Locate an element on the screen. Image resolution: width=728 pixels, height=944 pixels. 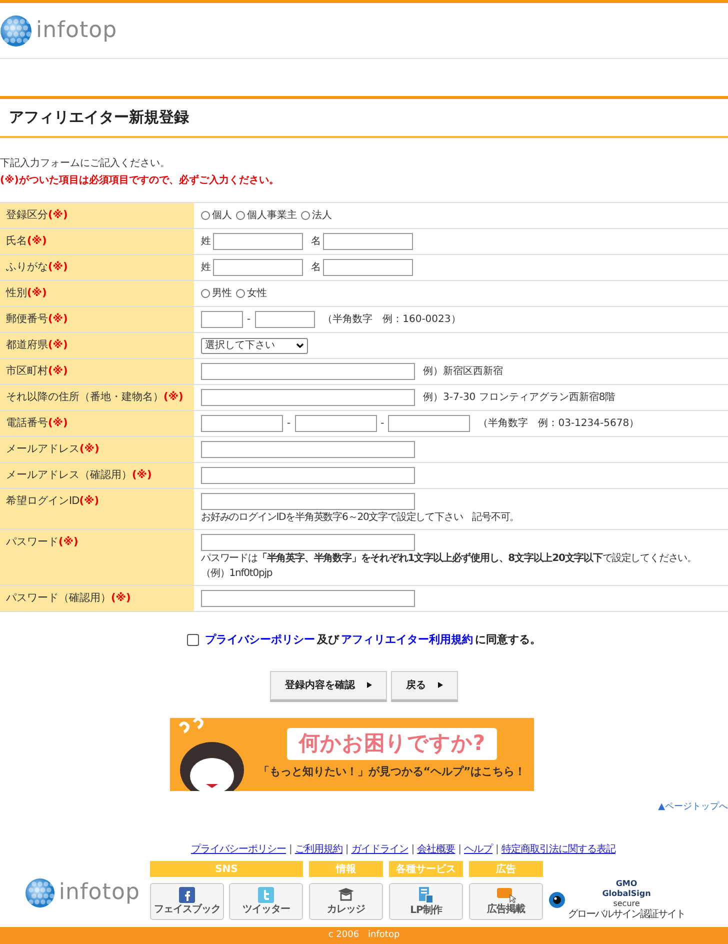
seal-caption: グローバルサイン認証サイト is located at coordinates (626, 914).